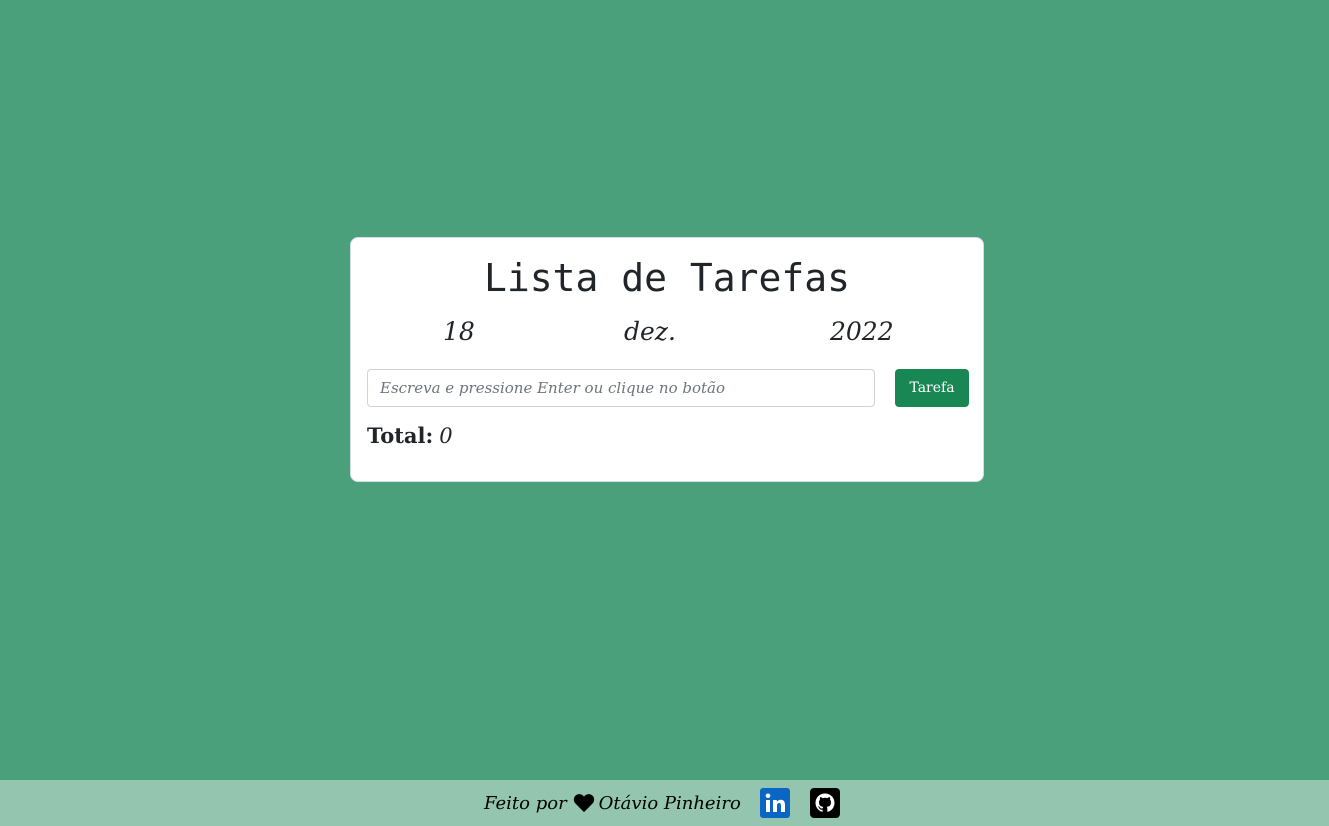 The image size is (1329, 826). Describe the element at coordinates (650, 331) in the screenshot. I see `date-month: dez.` at that location.